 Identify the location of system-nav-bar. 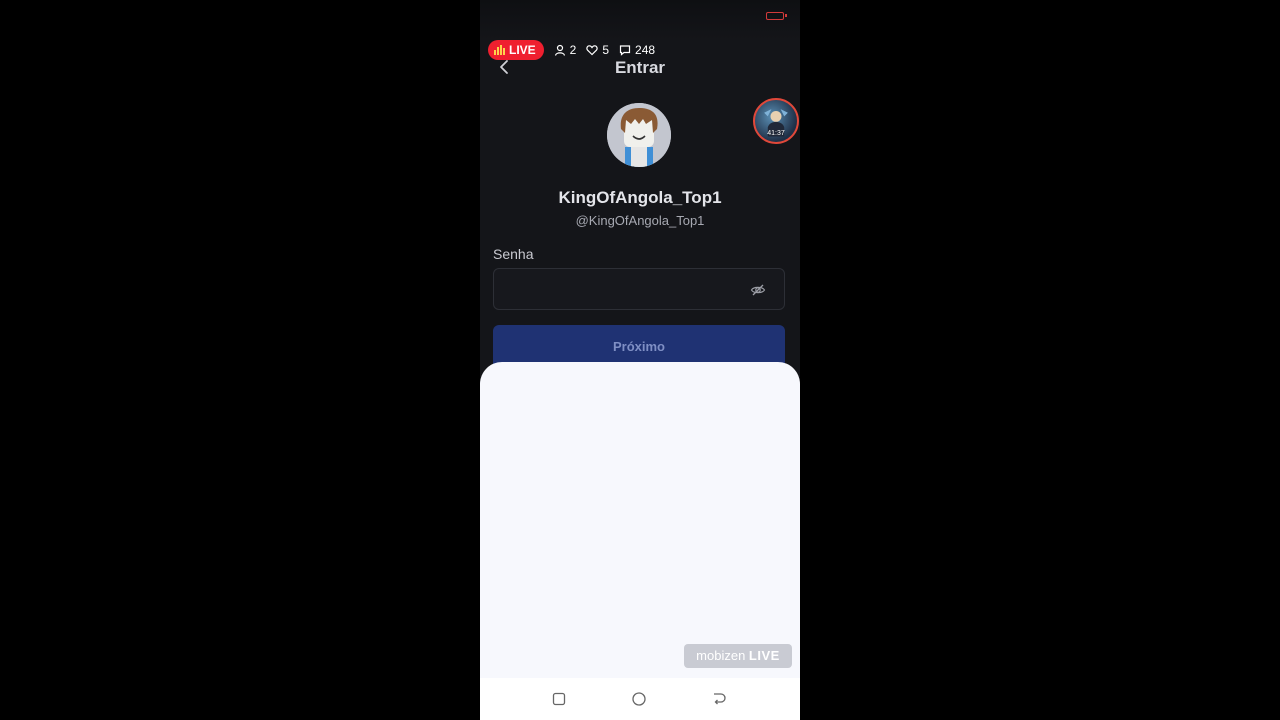
(640, 699).